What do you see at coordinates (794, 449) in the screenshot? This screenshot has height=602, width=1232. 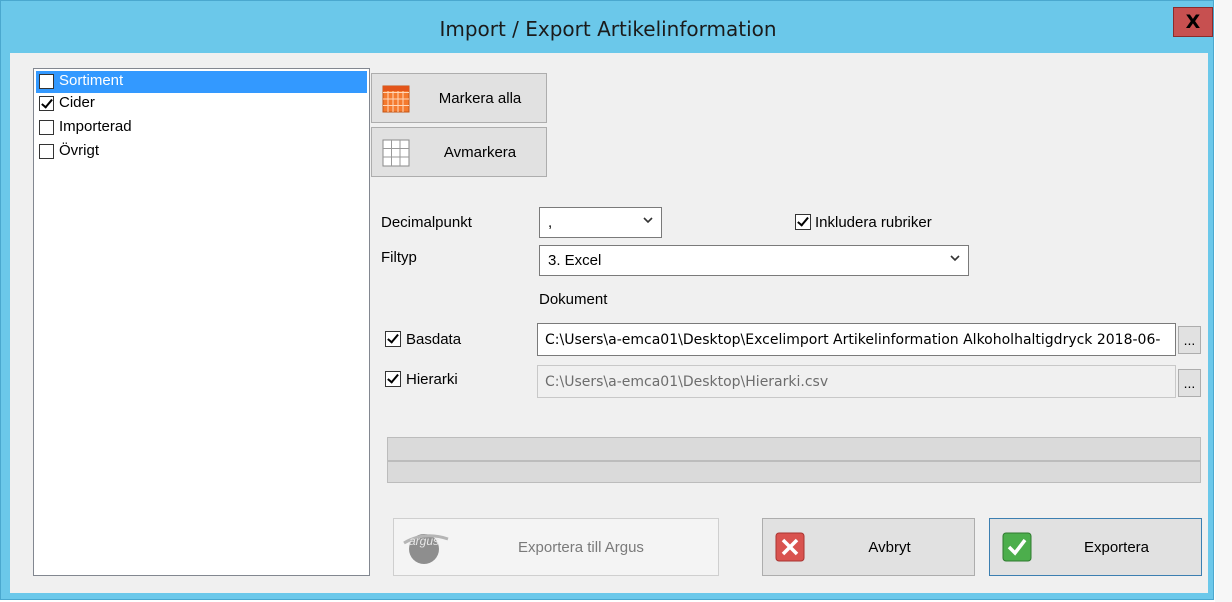 I see `progress-bar-upper` at bounding box center [794, 449].